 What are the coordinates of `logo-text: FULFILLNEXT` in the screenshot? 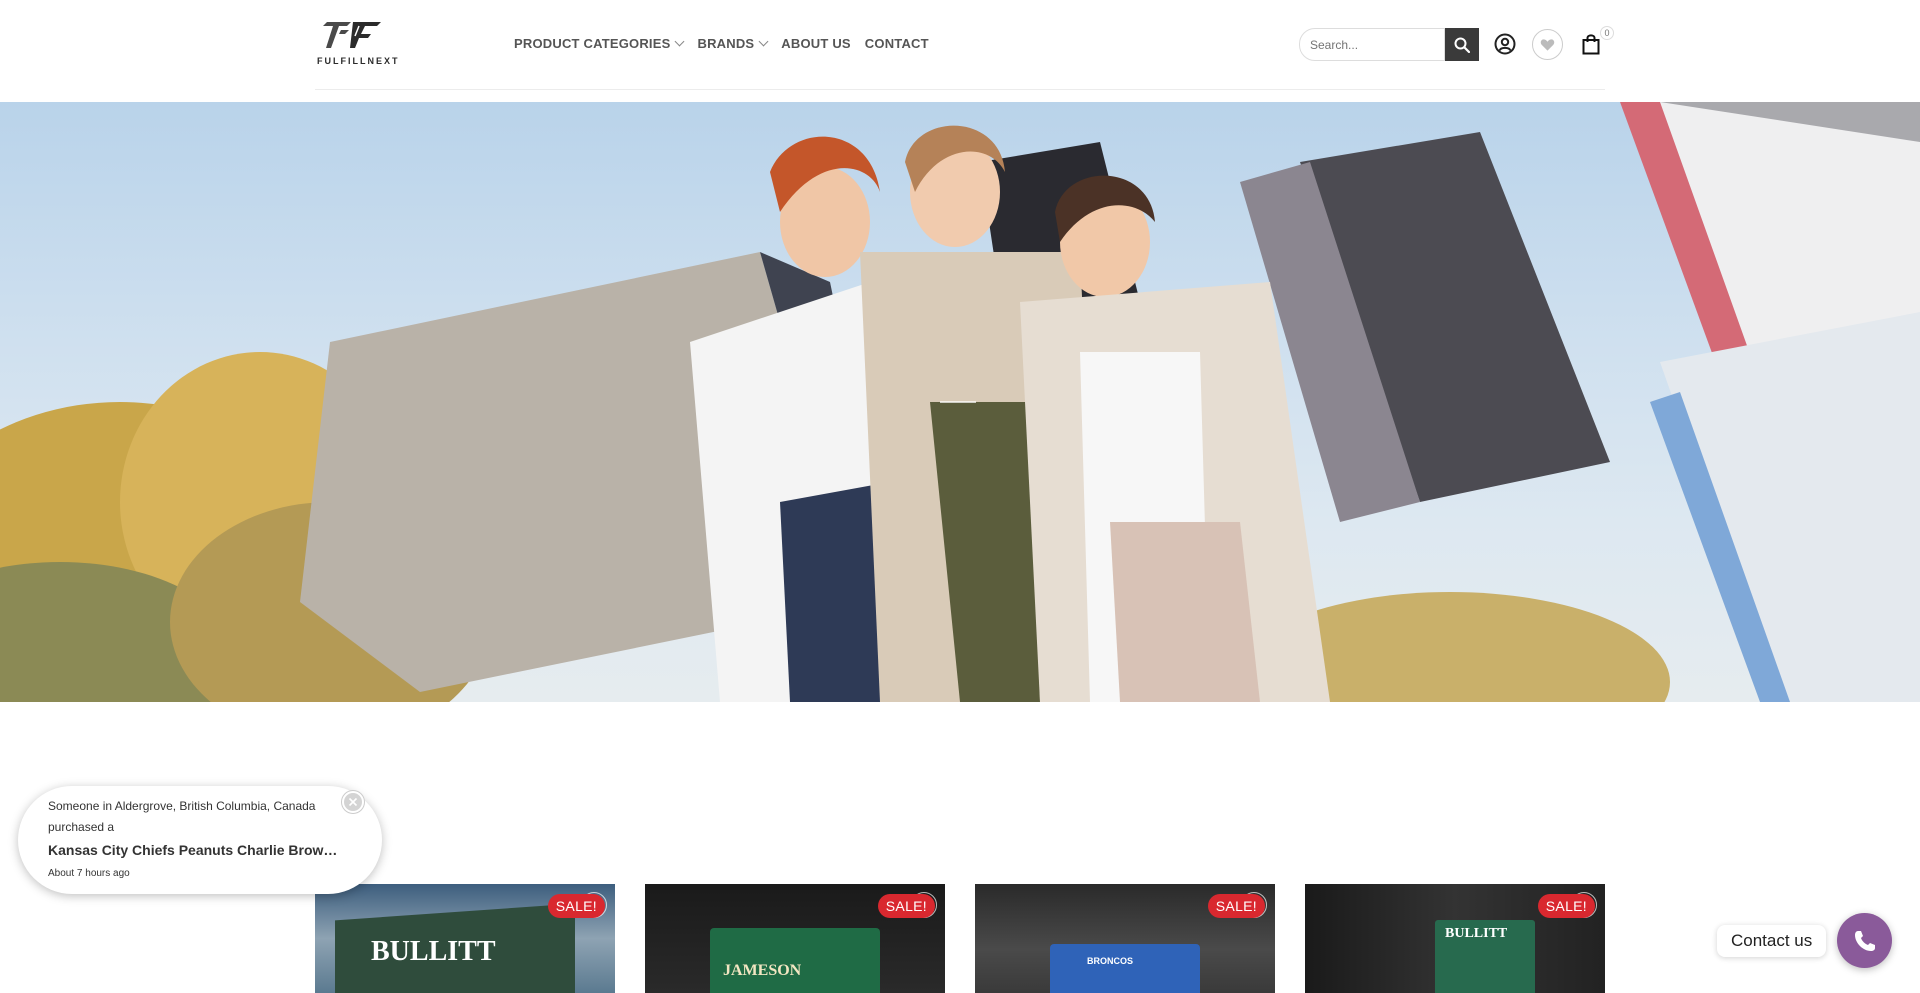 It's located at (358, 61).